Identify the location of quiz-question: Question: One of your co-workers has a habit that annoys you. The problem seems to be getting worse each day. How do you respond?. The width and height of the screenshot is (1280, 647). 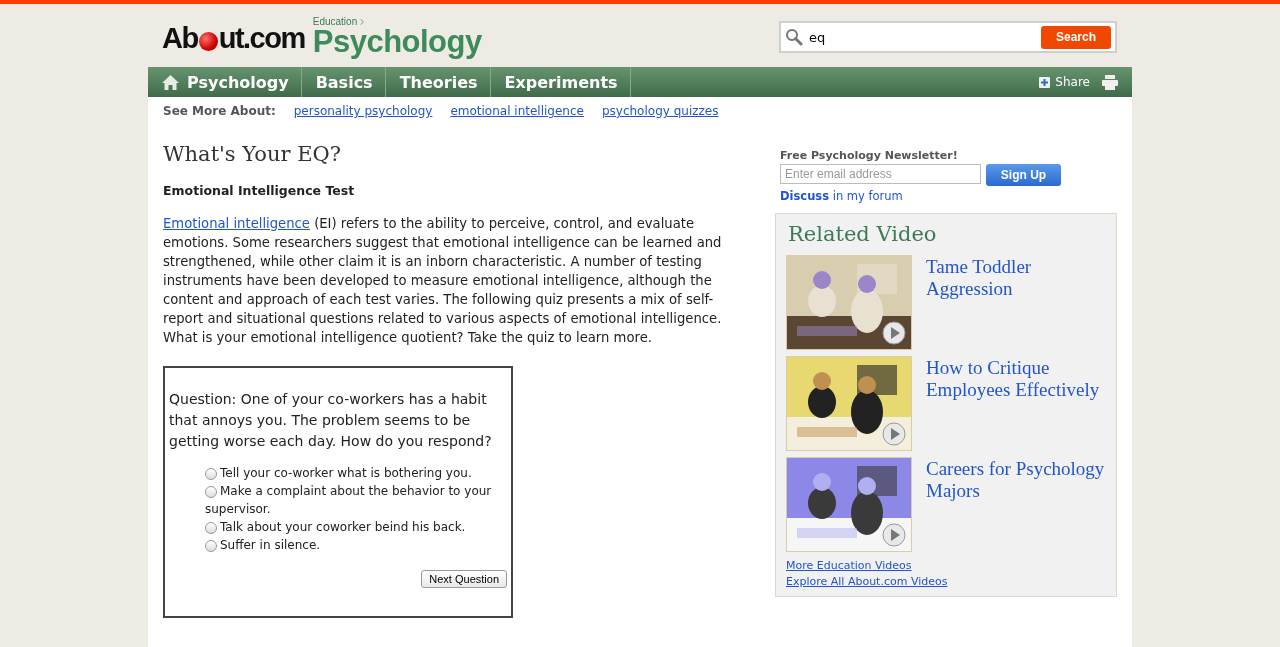
(331, 420).